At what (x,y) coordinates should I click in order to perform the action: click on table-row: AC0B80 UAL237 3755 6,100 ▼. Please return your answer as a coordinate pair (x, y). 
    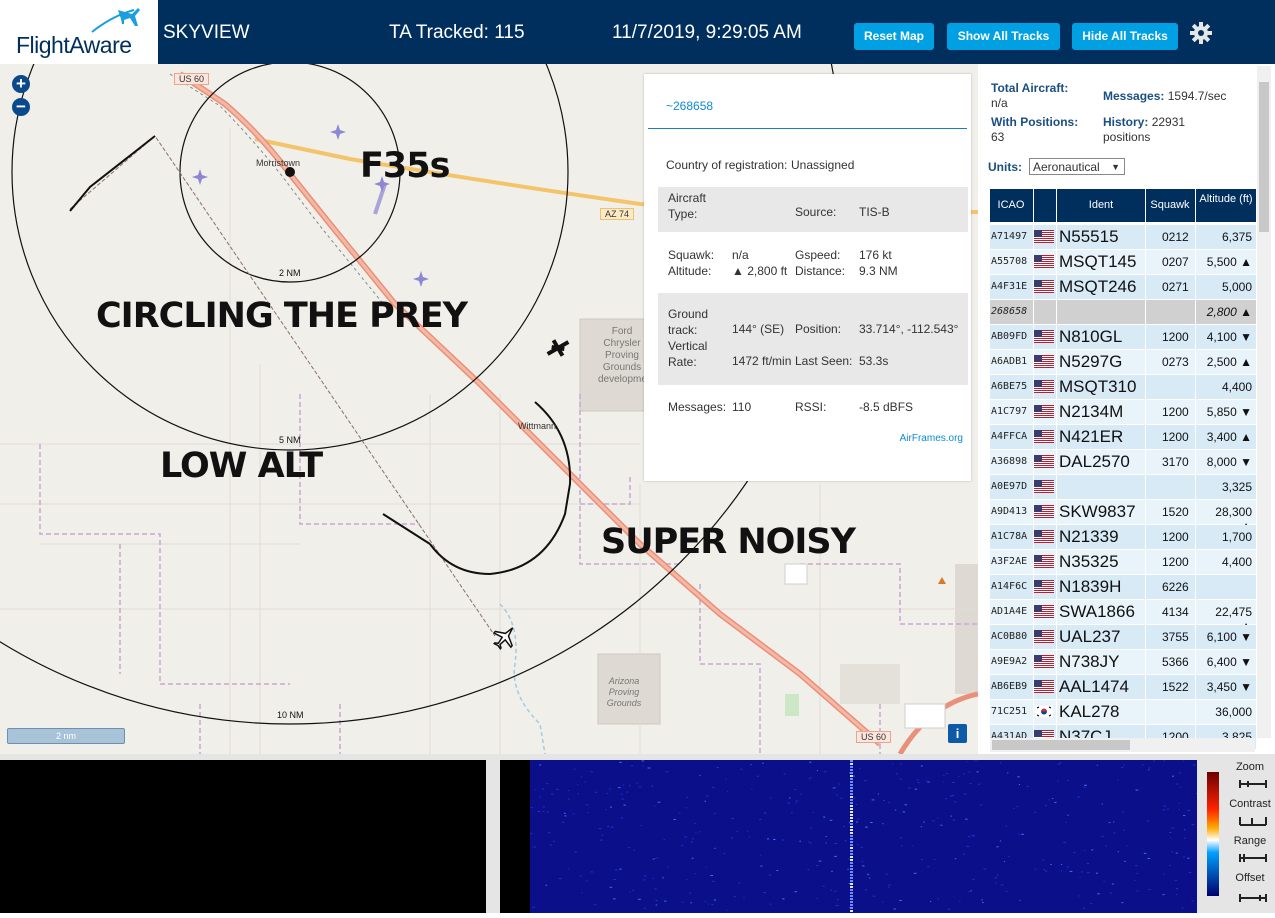
    Looking at the image, I should click on (1123, 637).